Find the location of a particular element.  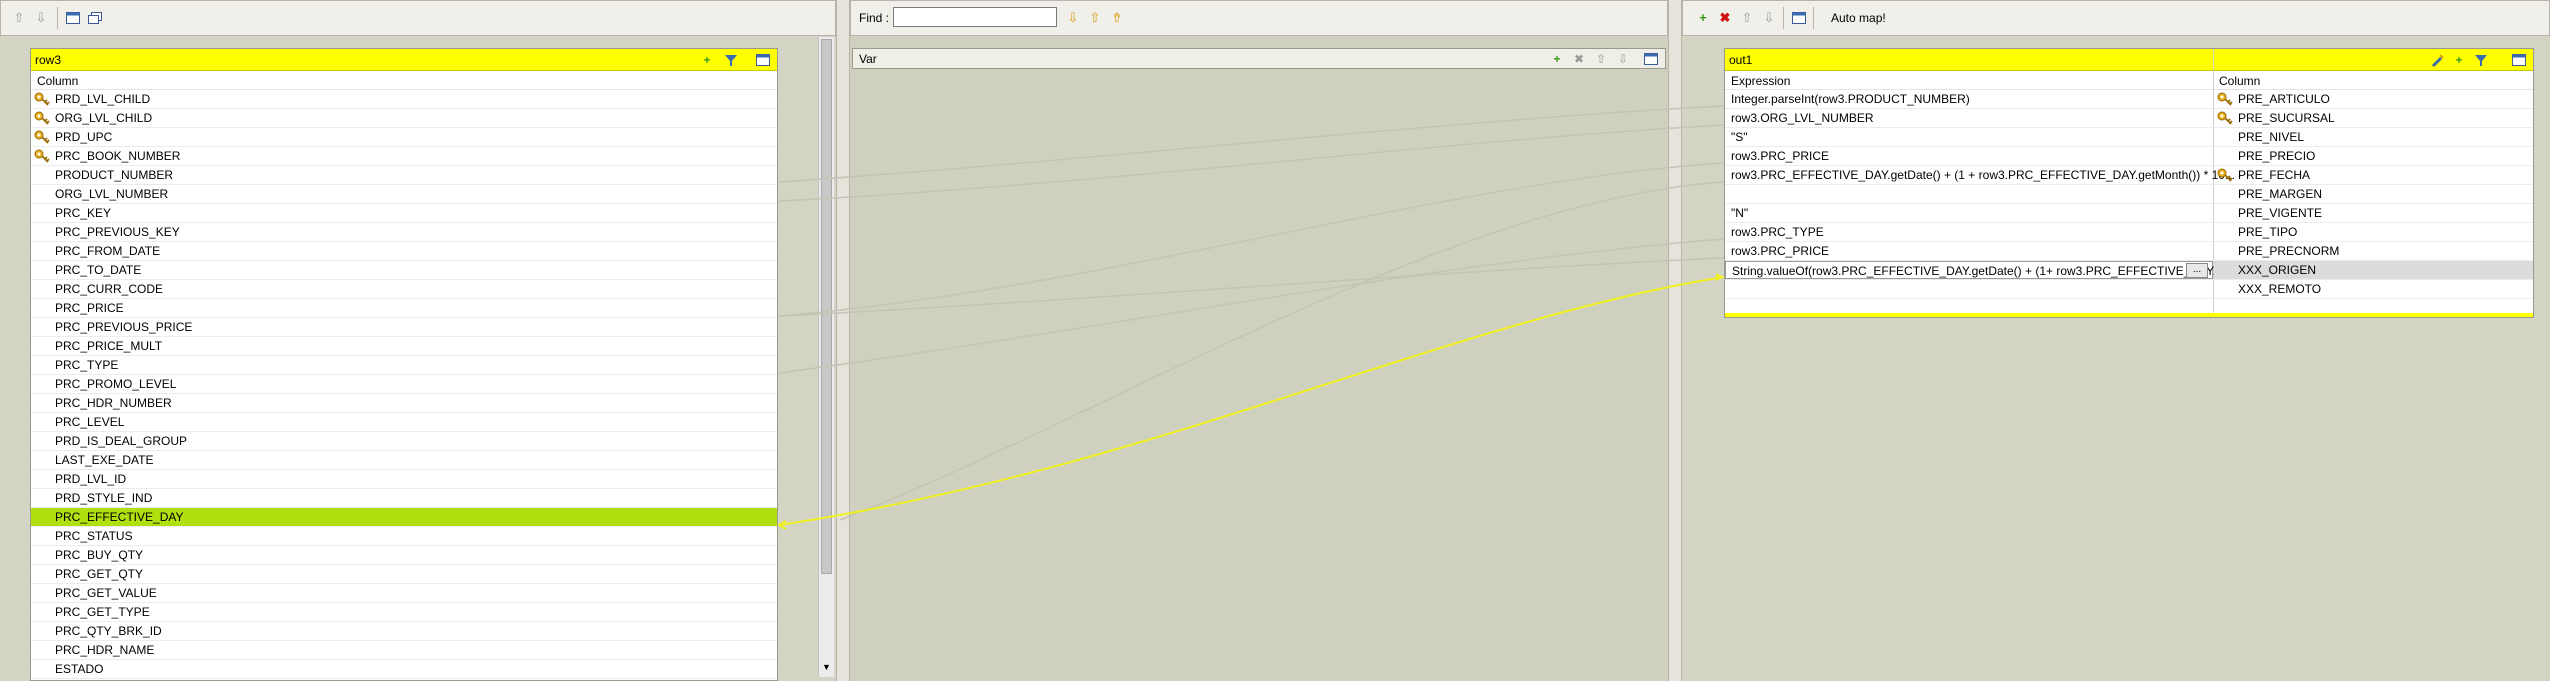

link-org-lvl-number is located at coordinates (1251, 163).